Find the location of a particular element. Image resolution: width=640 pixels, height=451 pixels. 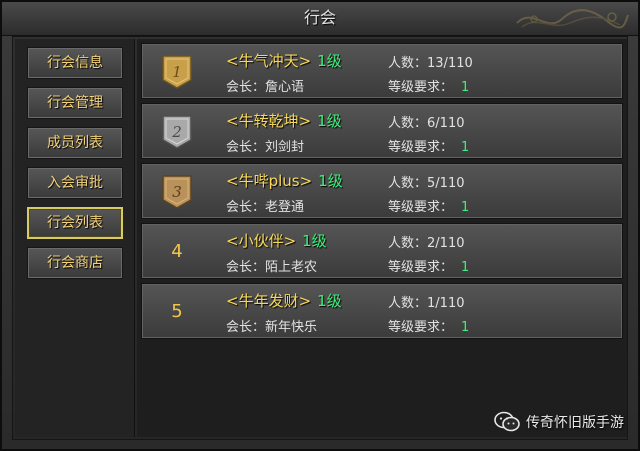

rank-3-number: 3 is located at coordinates (177, 192).